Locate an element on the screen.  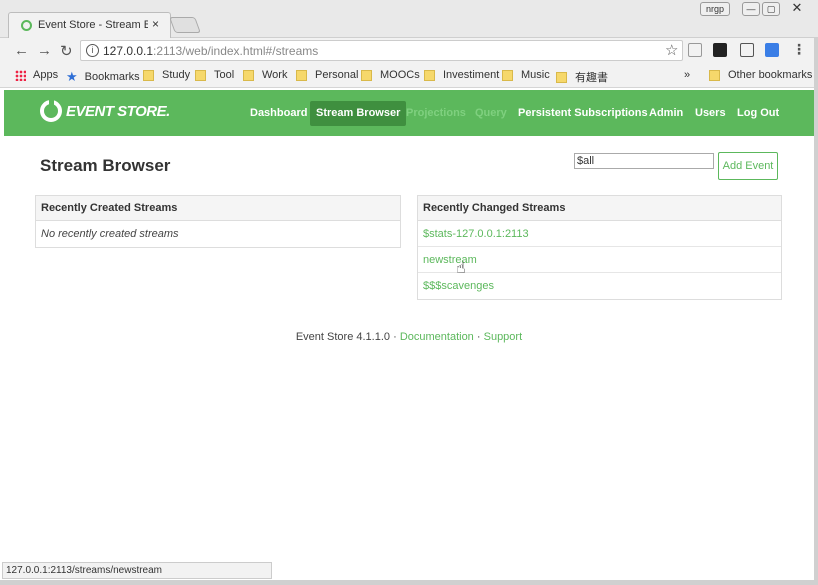
reload-icon: ↻ is located at coordinates (66, 51).